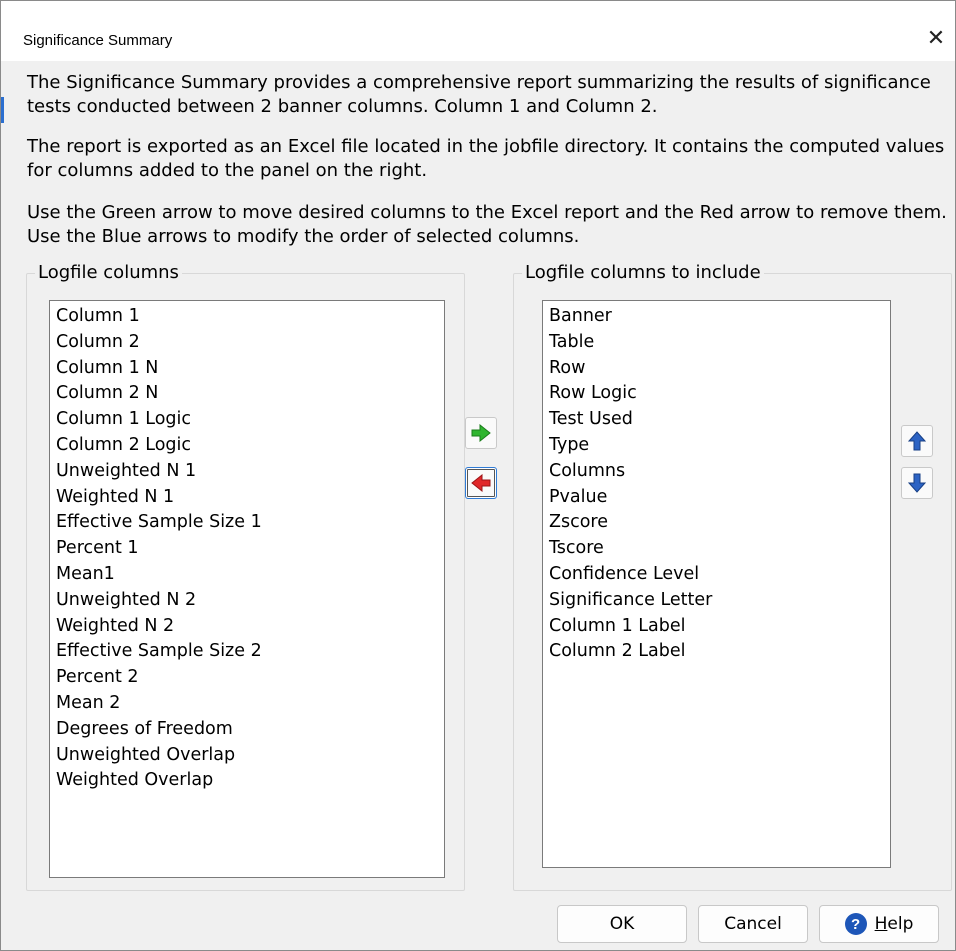  Describe the element at coordinates (250, 394) in the screenshot. I see `list-item: Column 2 N` at that location.